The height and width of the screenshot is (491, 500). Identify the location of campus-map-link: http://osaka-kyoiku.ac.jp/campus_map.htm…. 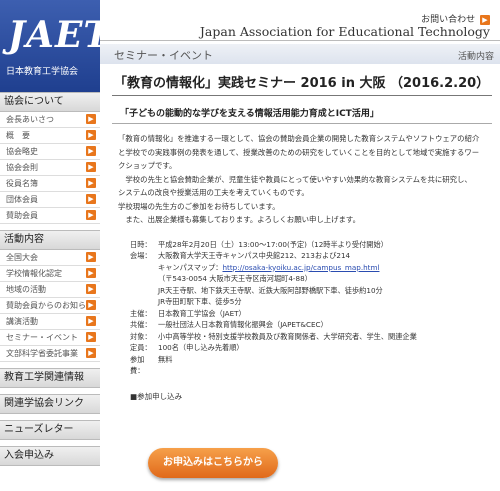
(300, 267).